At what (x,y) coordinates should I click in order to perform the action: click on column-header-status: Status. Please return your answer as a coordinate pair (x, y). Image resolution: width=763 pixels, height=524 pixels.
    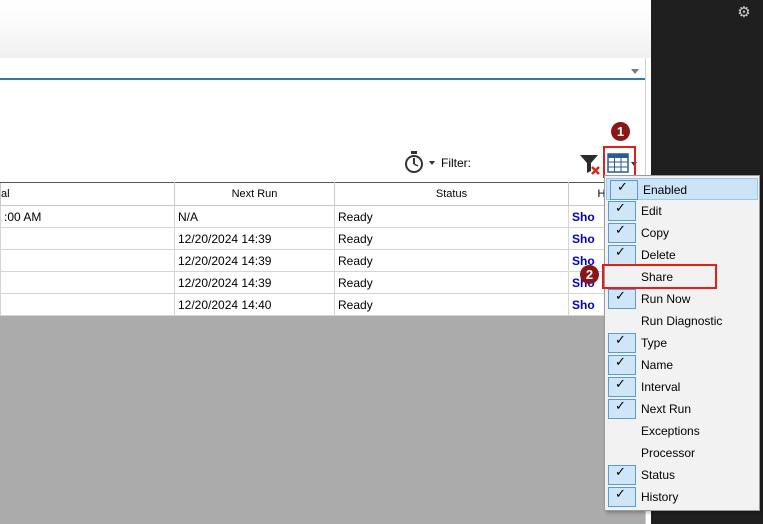
    Looking at the image, I should click on (451, 194).